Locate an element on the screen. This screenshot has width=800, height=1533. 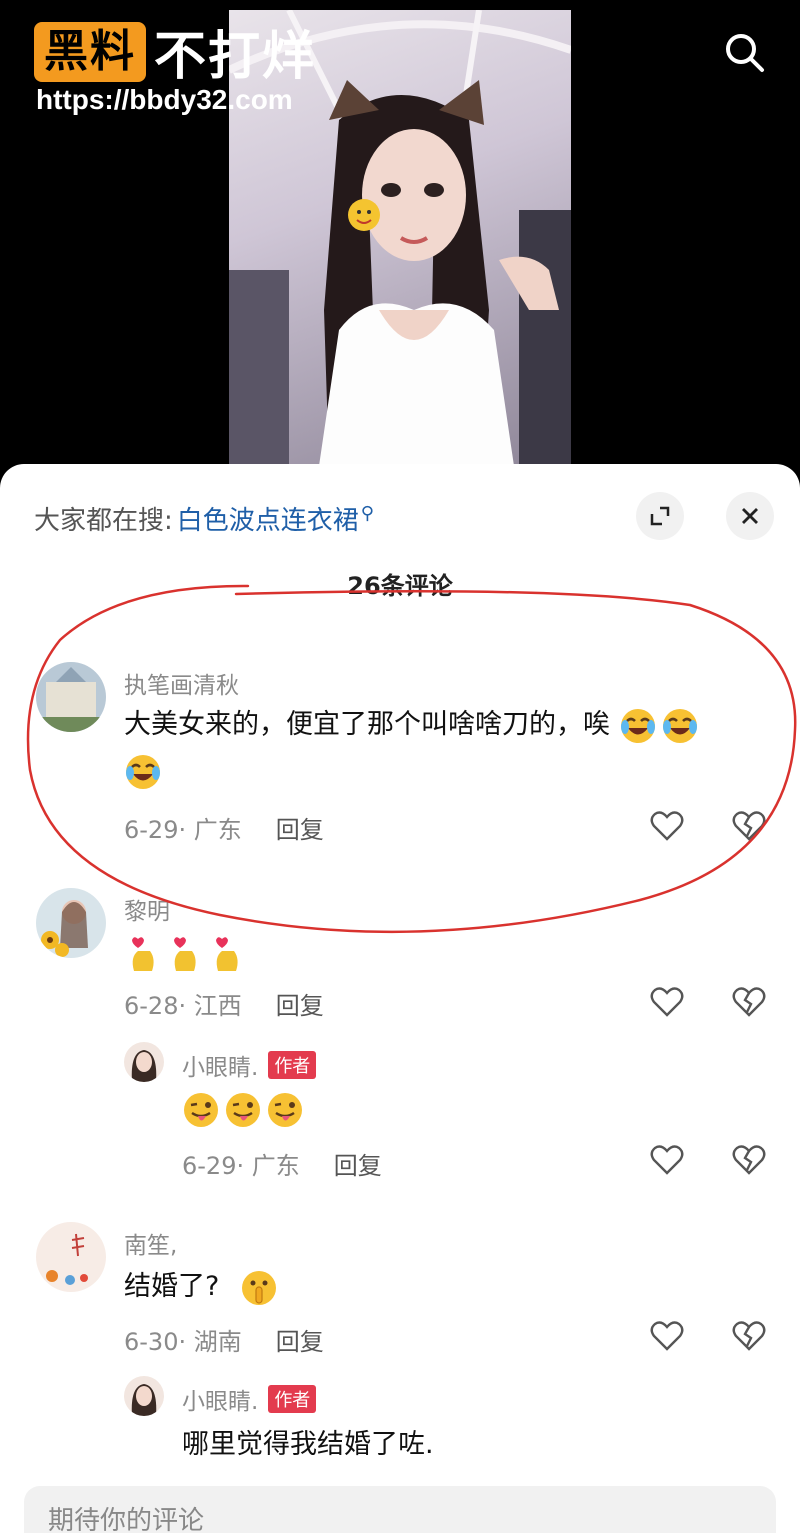
comment-meta: 6-29· 广东 回复 is located at coordinates (224, 827).